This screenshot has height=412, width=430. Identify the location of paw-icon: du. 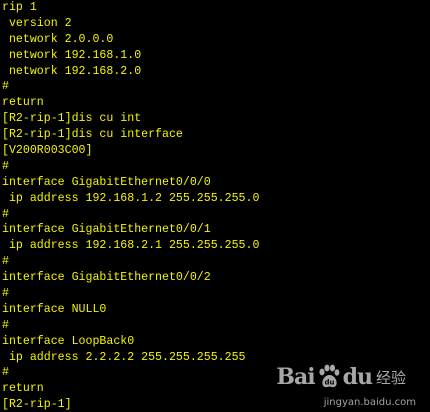
(328, 376).